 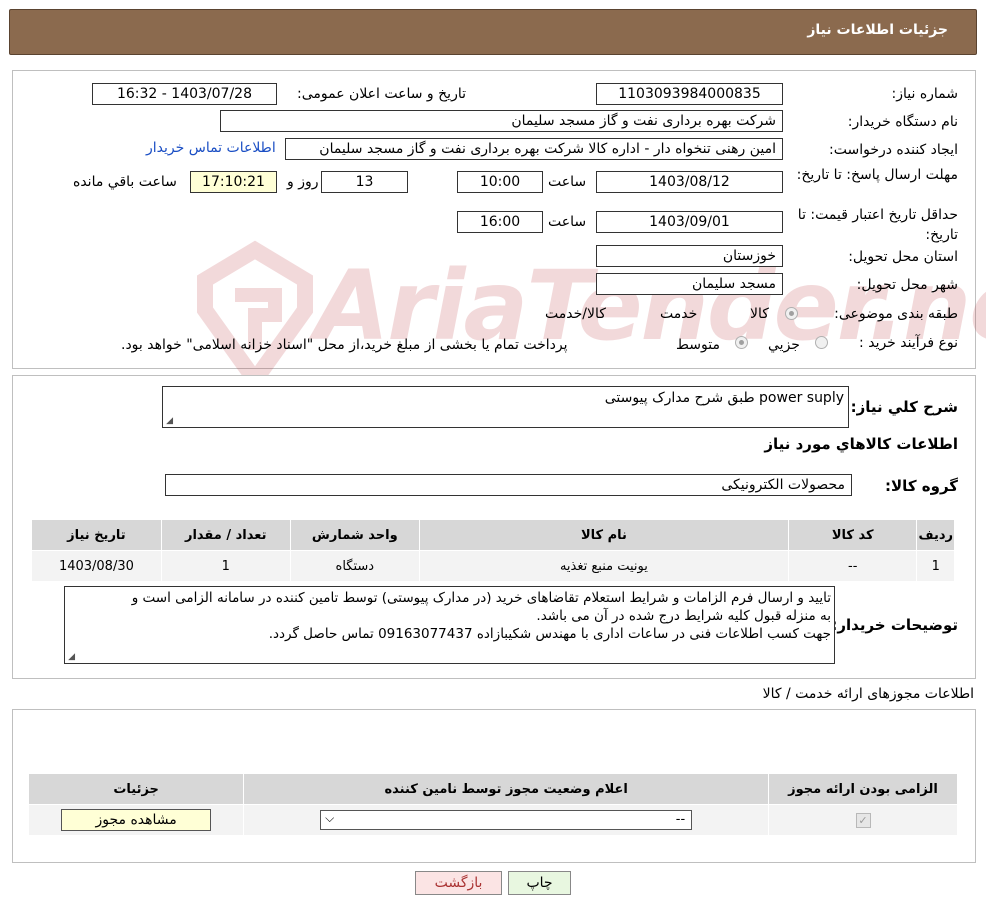 I want to click on col-qty: تعداد / مقدار, so click(x=225, y=535).